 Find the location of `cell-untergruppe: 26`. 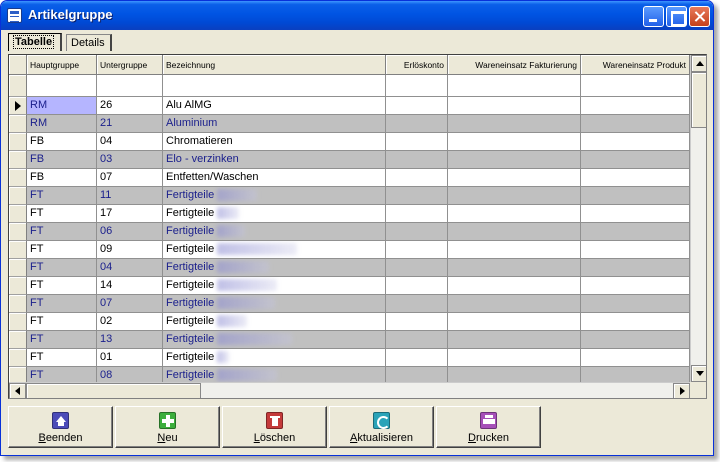

cell-untergruppe: 26 is located at coordinates (130, 106).